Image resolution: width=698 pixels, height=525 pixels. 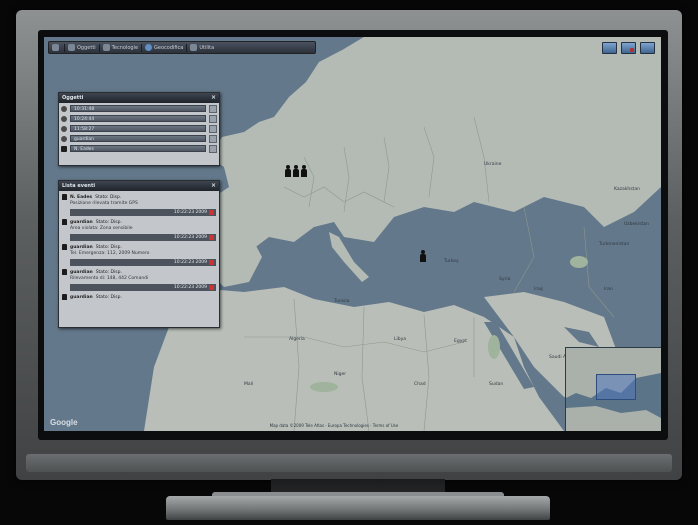 I want to click on place-label: Turkmenistan, so click(x=614, y=244).